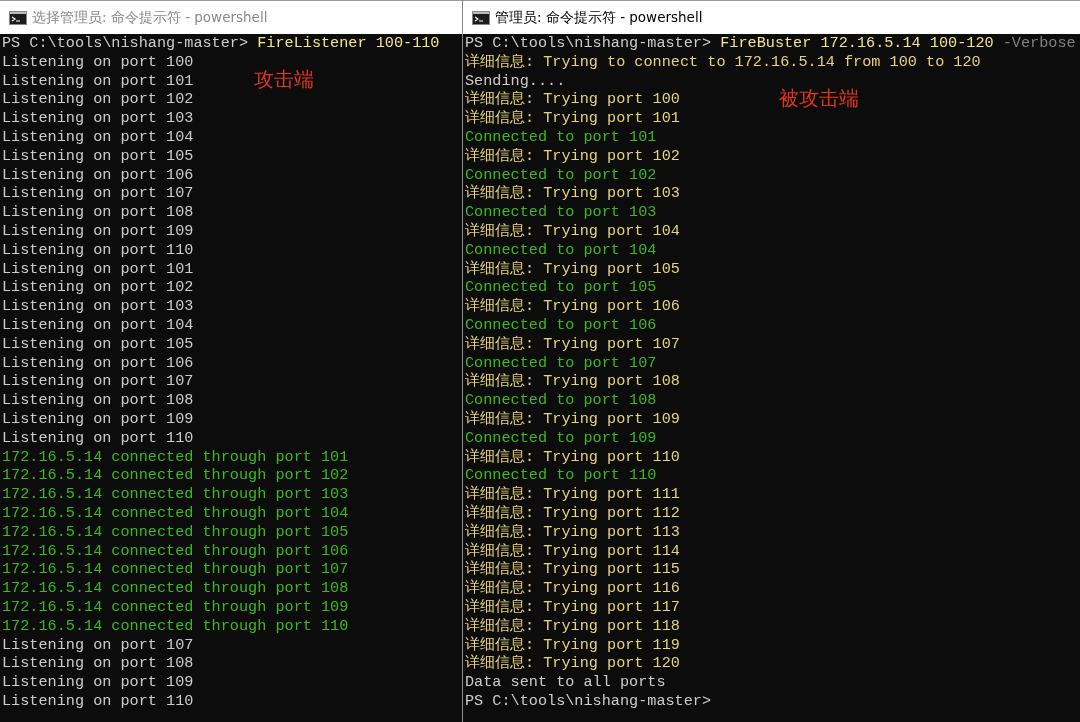 This screenshot has width=1080, height=722. What do you see at coordinates (572, 513) in the screenshot?
I see `console-line: 详细信息: Trying port 112` at bounding box center [572, 513].